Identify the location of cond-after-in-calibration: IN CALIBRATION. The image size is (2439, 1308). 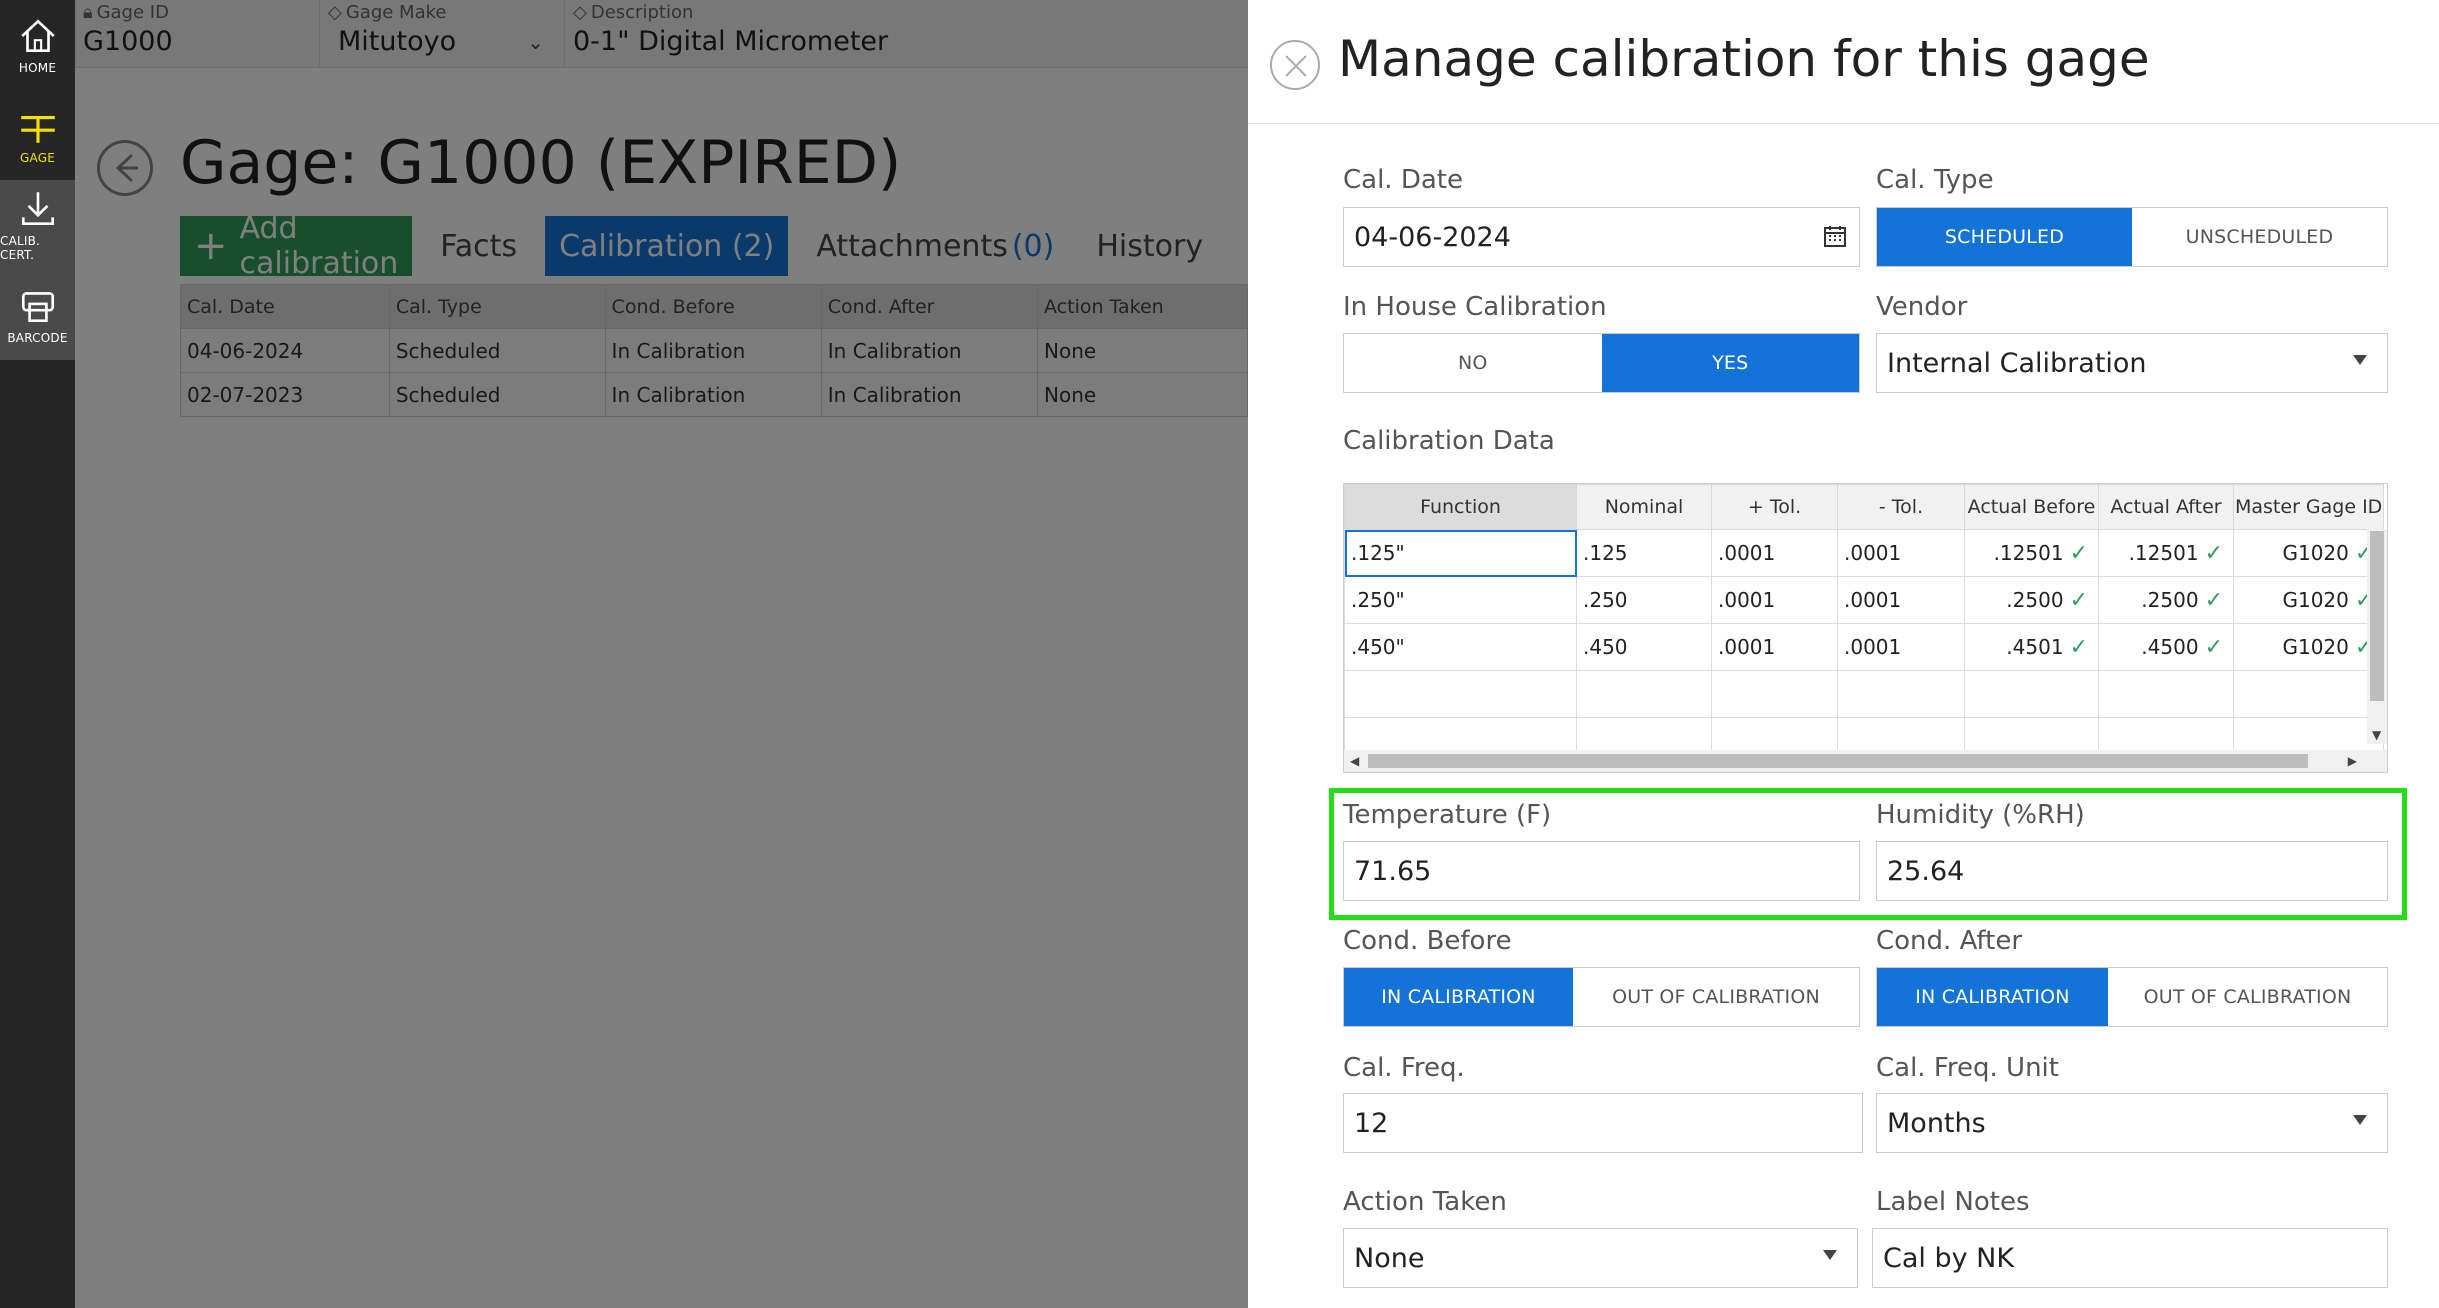
(1992, 997).